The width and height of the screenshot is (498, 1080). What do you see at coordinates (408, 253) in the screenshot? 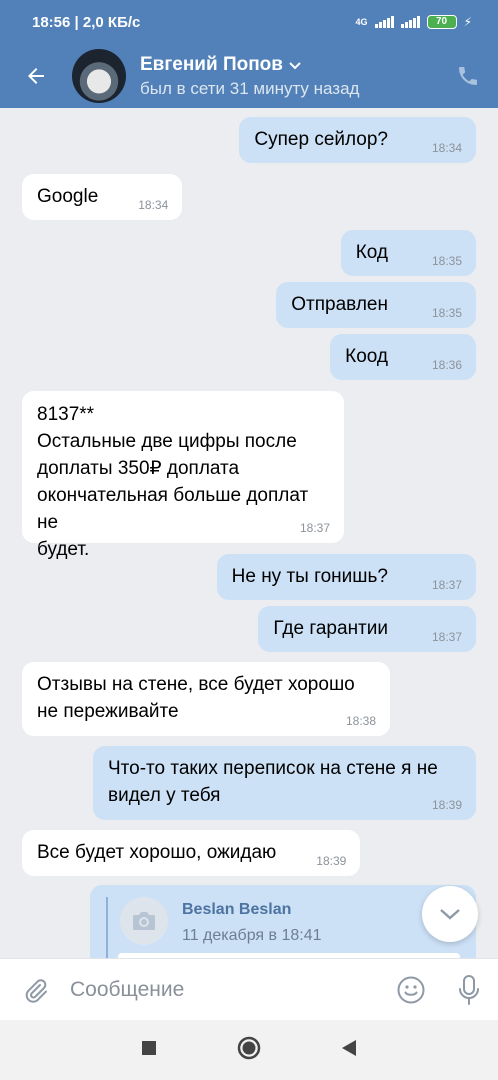
I see `message-bubble-out: Код 18:35` at bounding box center [408, 253].